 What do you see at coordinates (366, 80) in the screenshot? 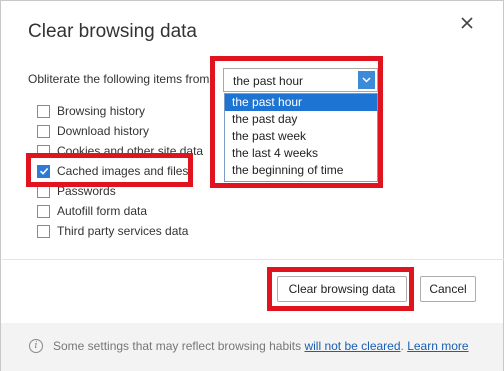
I see `chevron-down-icon` at bounding box center [366, 80].